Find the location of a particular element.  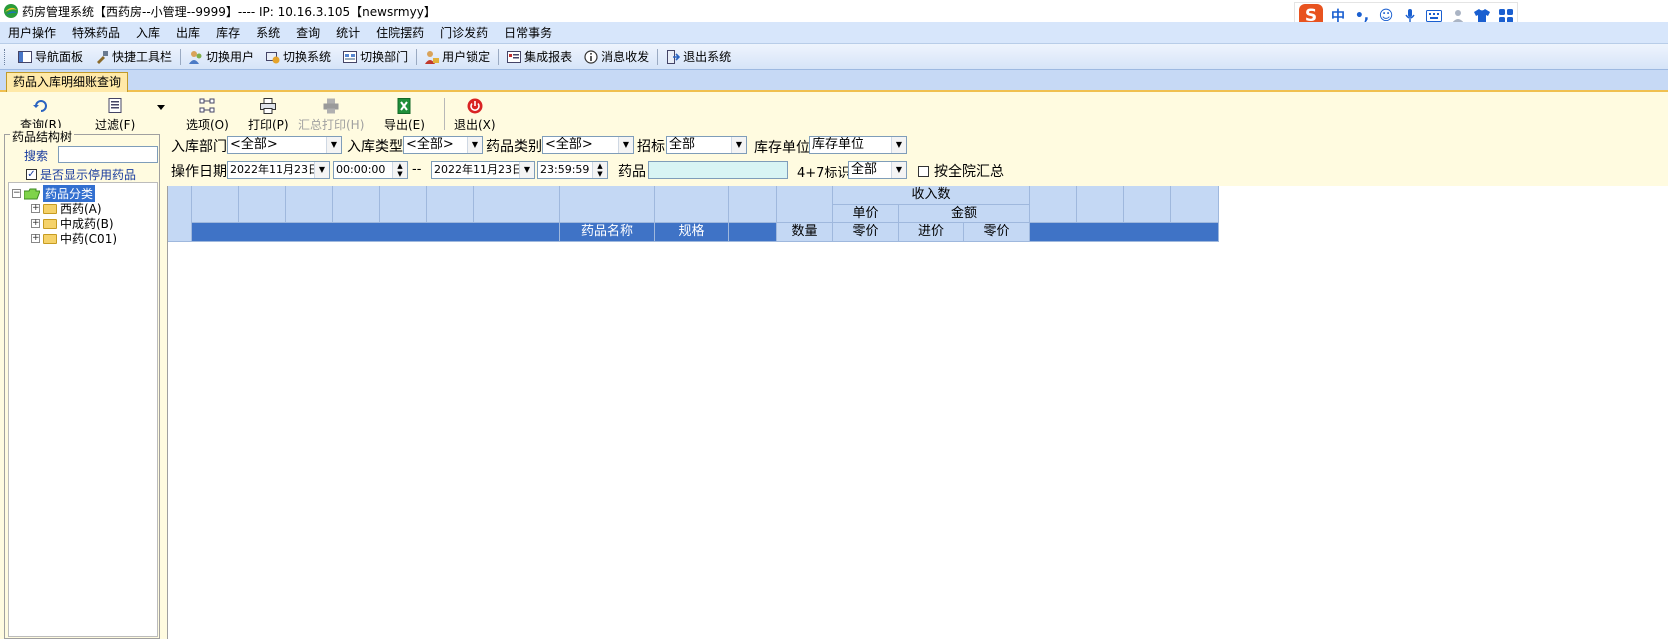

grid-col-header-spec-top is located at coordinates (692, 204).